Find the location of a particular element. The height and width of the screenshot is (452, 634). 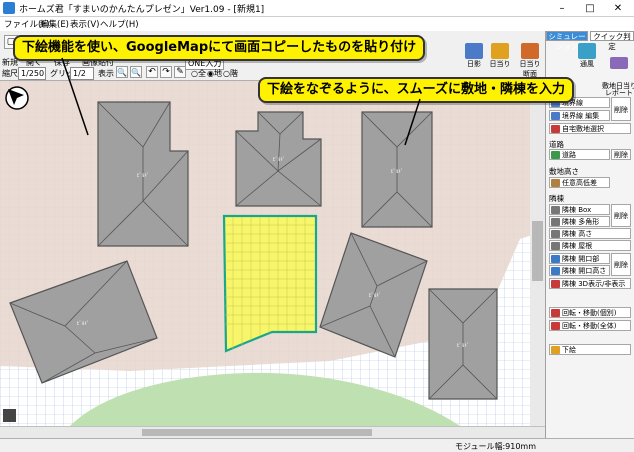

callout-right-pointer is located at coordinates (412, 122).